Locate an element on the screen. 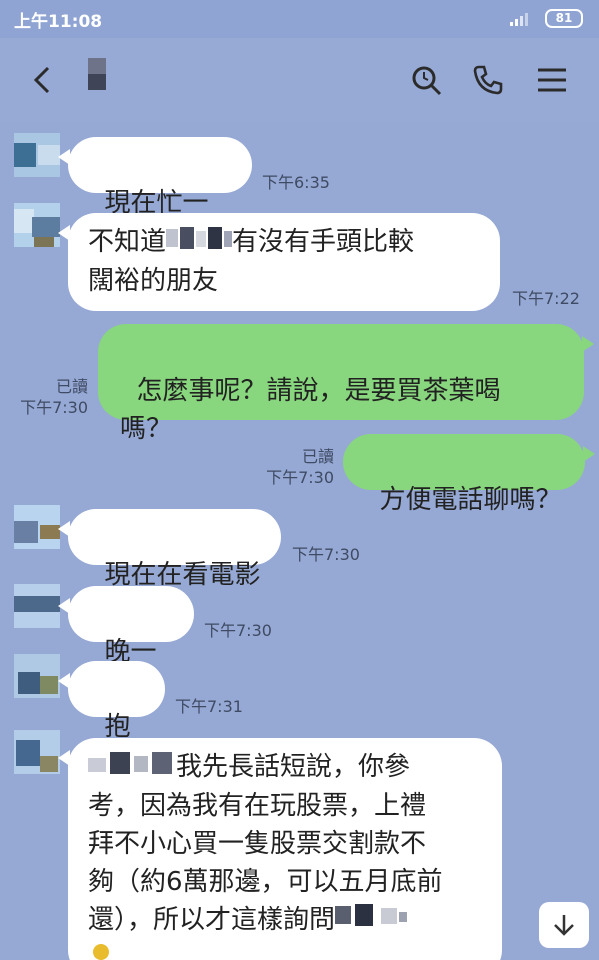  phone-icon is located at coordinates (488, 80).